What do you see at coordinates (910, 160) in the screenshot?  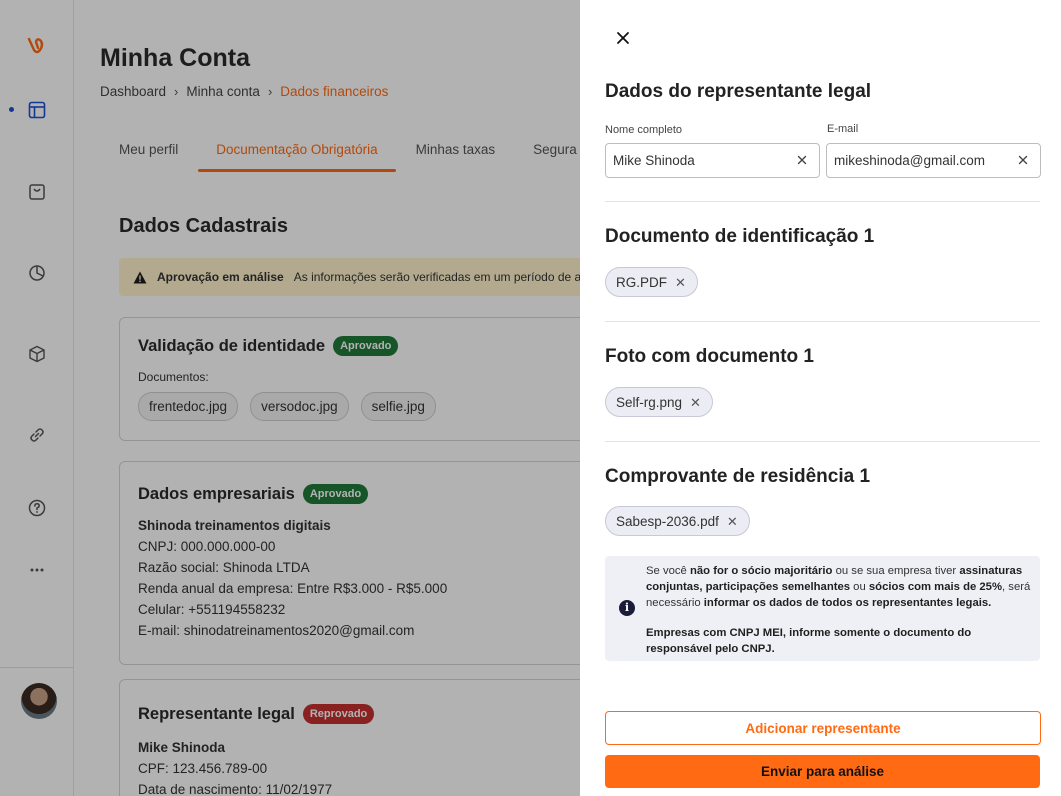 I see `email-value: mikeshinoda@gmail.com` at bounding box center [910, 160].